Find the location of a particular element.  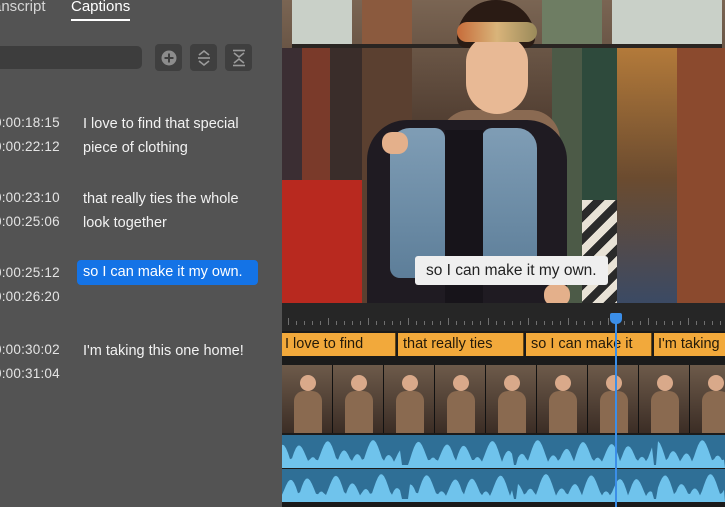

caption-clip: I love to find is located at coordinates (339, 344).